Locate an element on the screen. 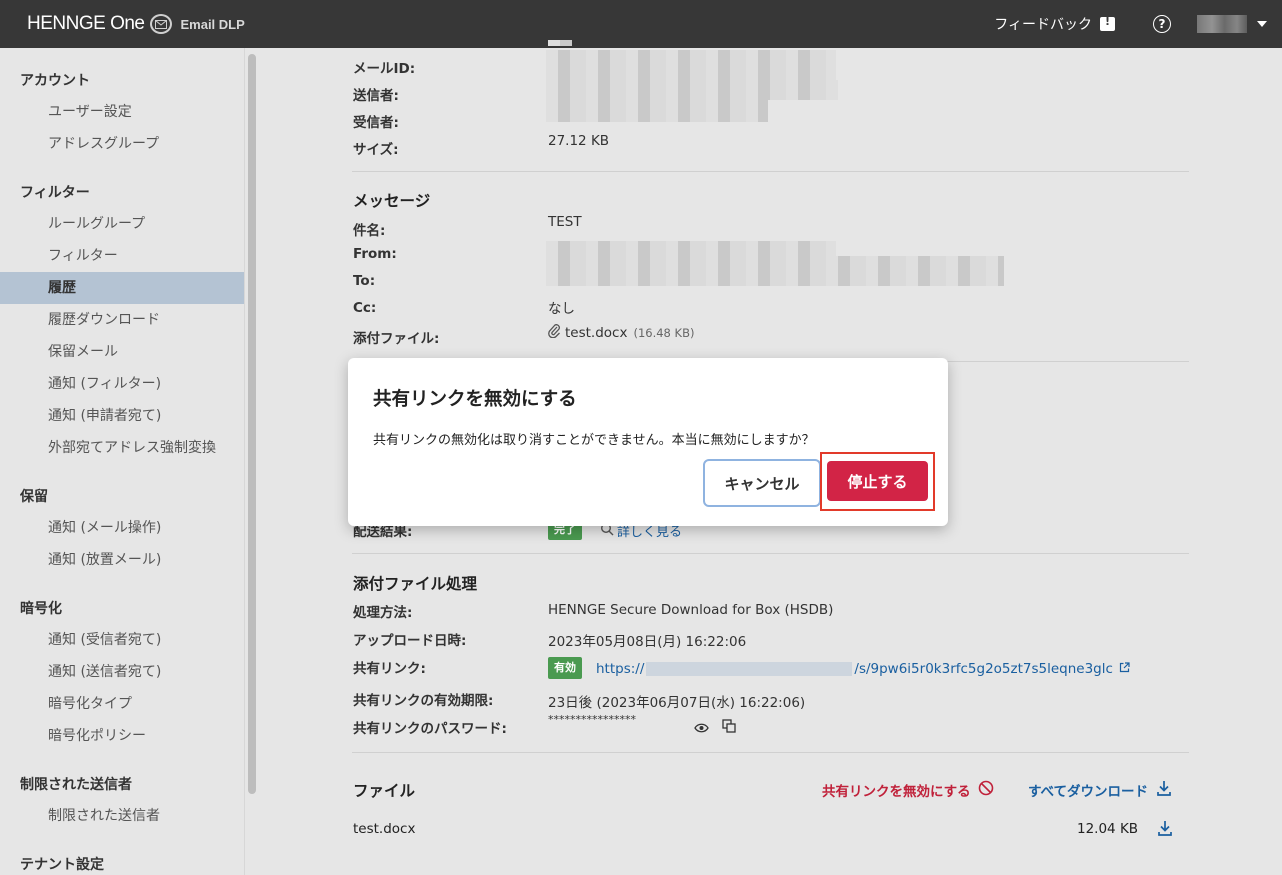 The image size is (1282, 875). prohibit-icon is located at coordinates (986, 790).